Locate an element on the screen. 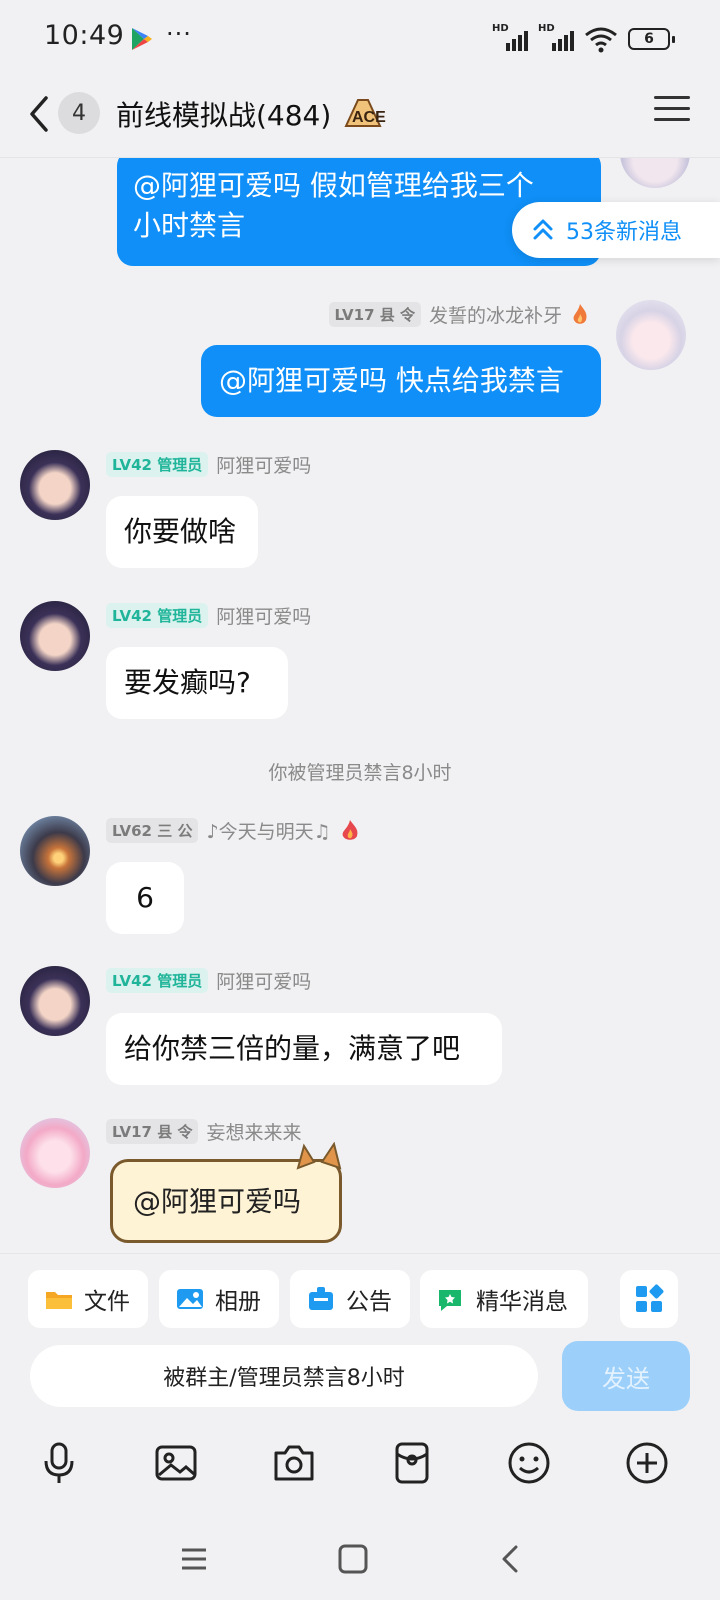  sender-name: ♪今天与明天♫ is located at coordinates (268, 830).